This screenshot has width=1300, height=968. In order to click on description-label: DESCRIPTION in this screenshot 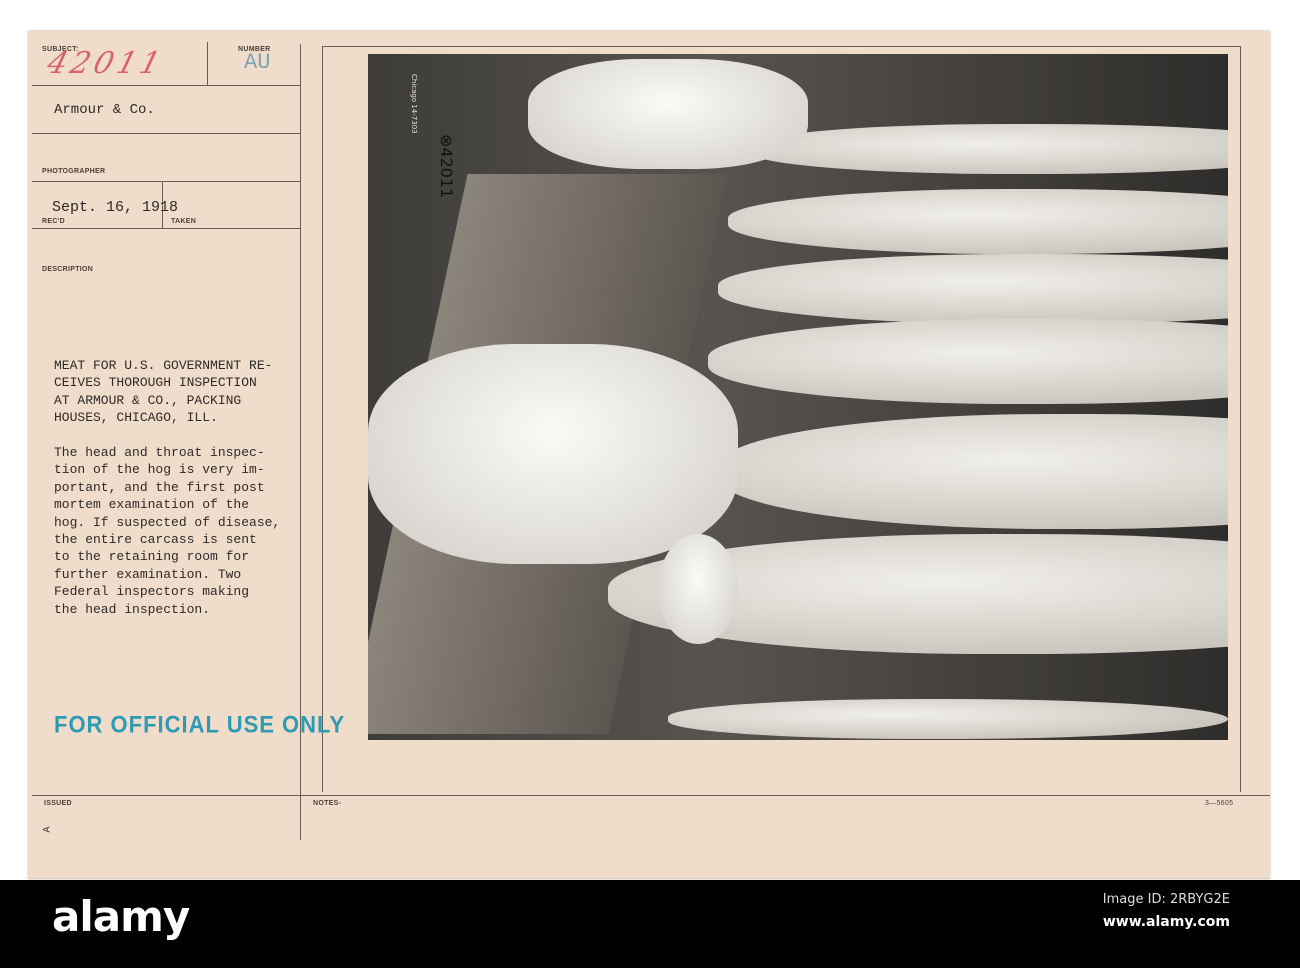, I will do `click(68, 269)`.